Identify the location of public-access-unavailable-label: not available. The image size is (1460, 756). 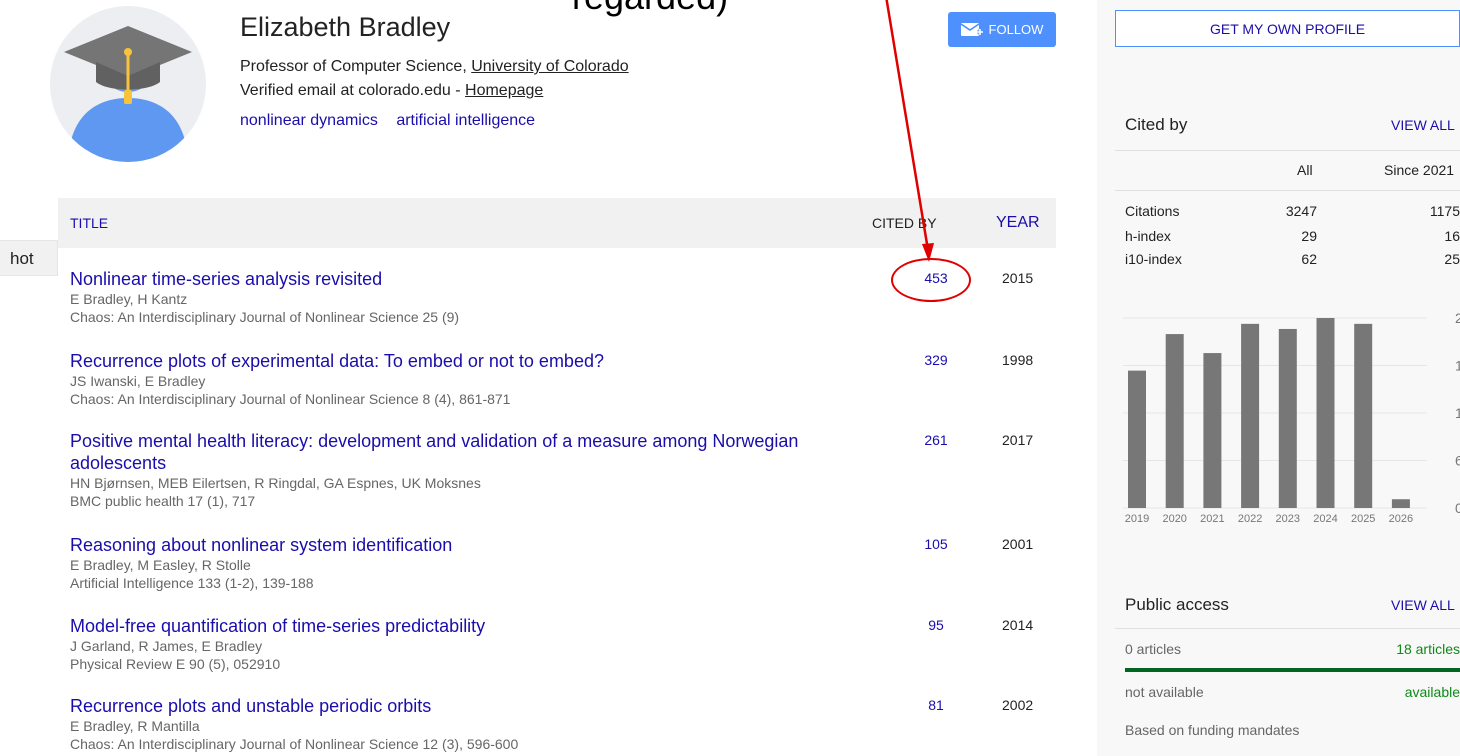
(1164, 692).